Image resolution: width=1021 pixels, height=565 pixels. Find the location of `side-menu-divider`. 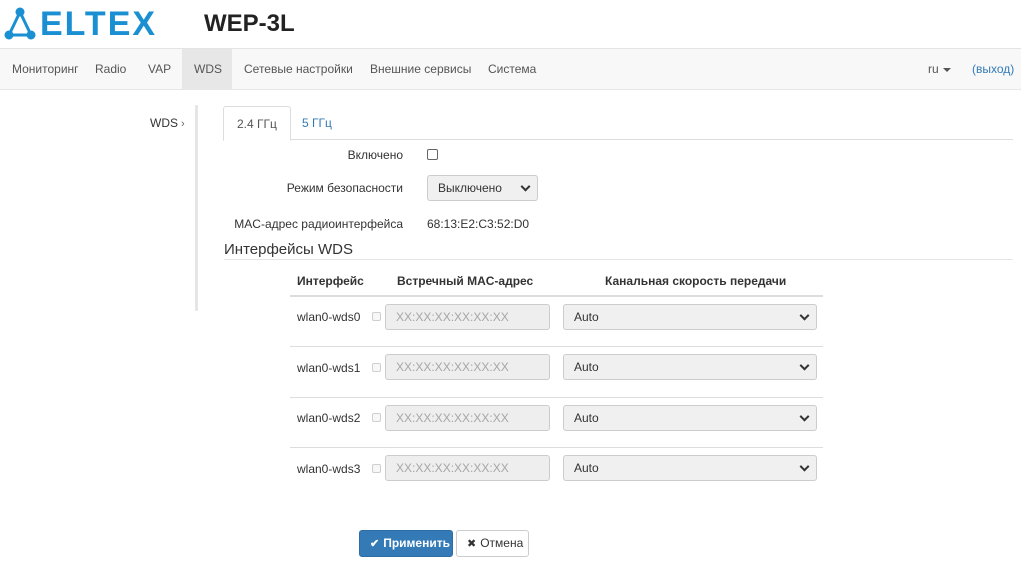

side-menu-divider is located at coordinates (196, 208).